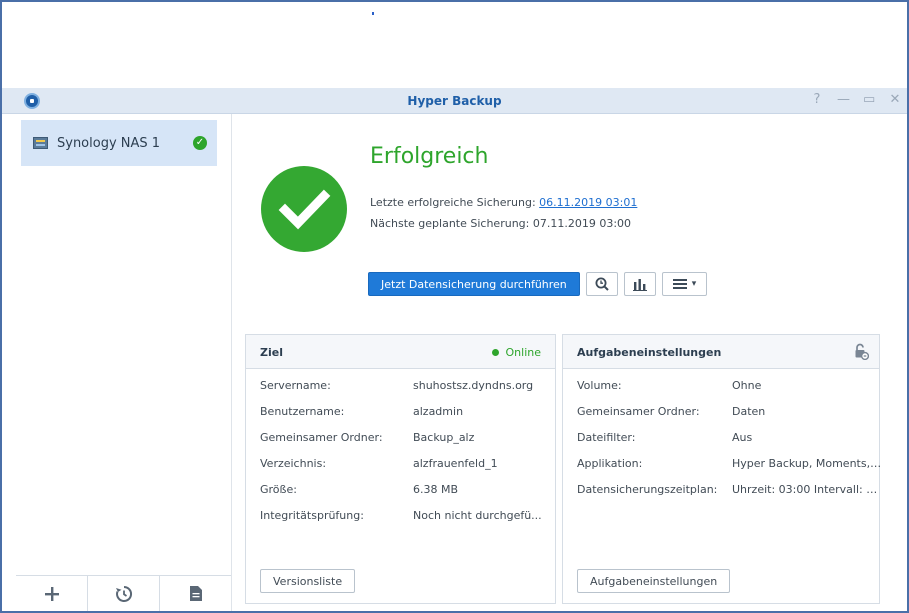 This screenshot has height=613, width=909. I want to click on last-backup-label: Letzte erfolgreiche Sicherung:, so click(455, 202).